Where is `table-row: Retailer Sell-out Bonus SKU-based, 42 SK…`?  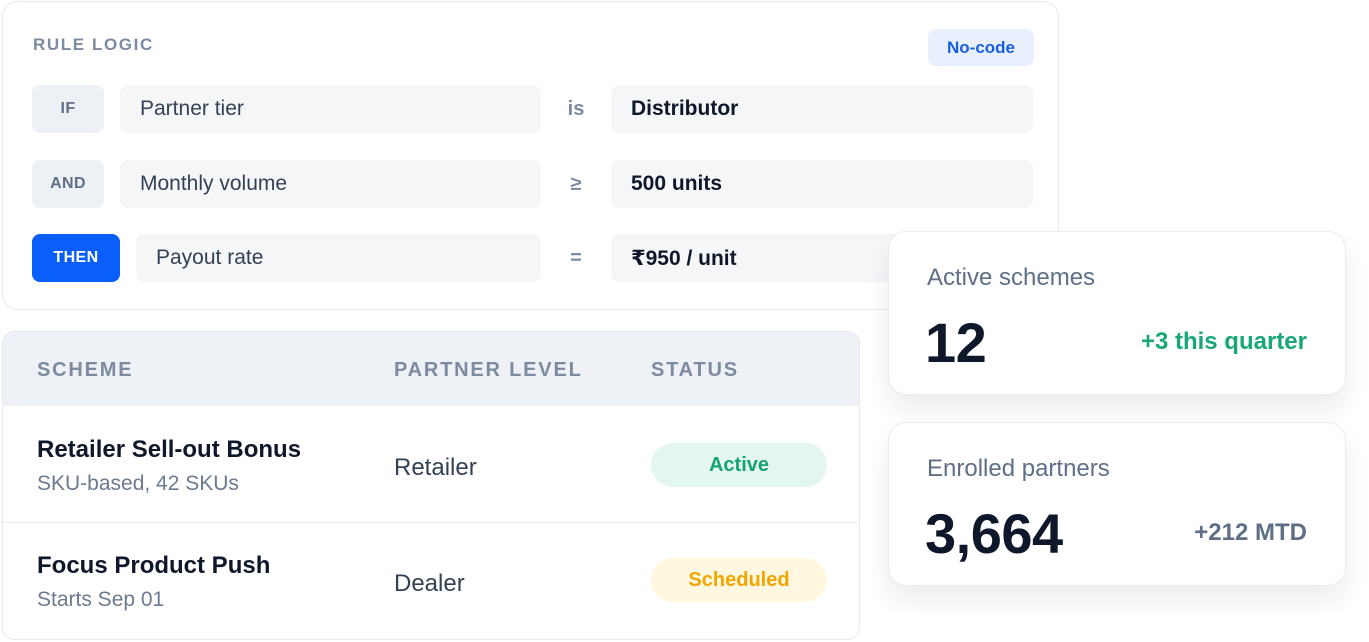 table-row: Retailer Sell-out Bonus SKU-based, 42 SK… is located at coordinates (431, 464).